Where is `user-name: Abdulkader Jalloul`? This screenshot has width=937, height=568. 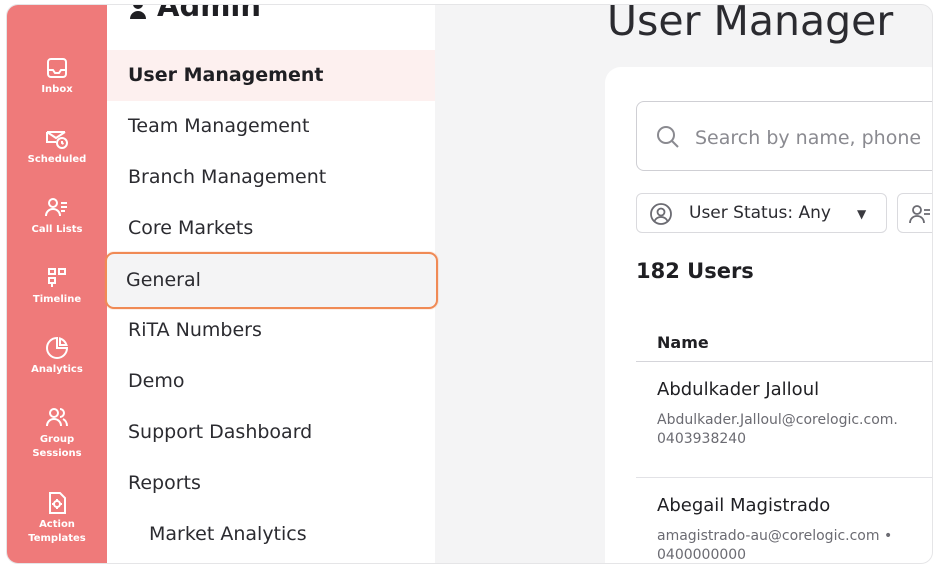
user-name: Abdulkader Jalloul is located at coordinates (738, 389).